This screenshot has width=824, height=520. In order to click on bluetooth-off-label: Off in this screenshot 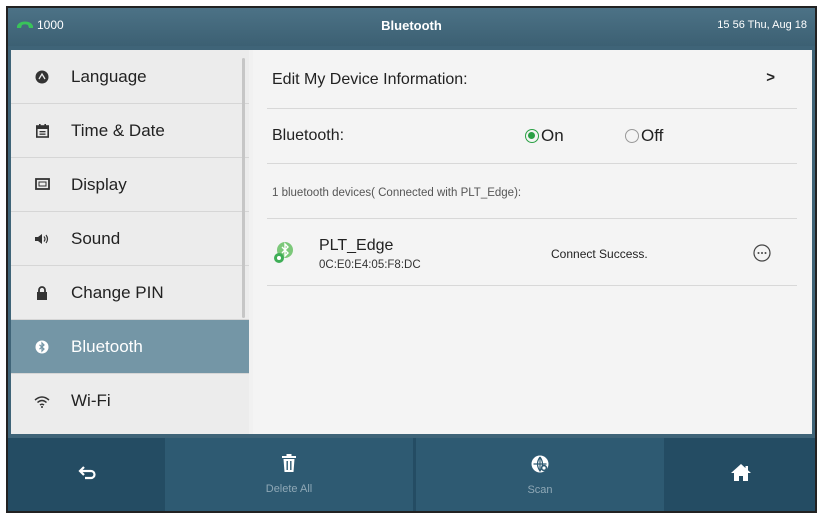, I will do `click(652, 135)`.